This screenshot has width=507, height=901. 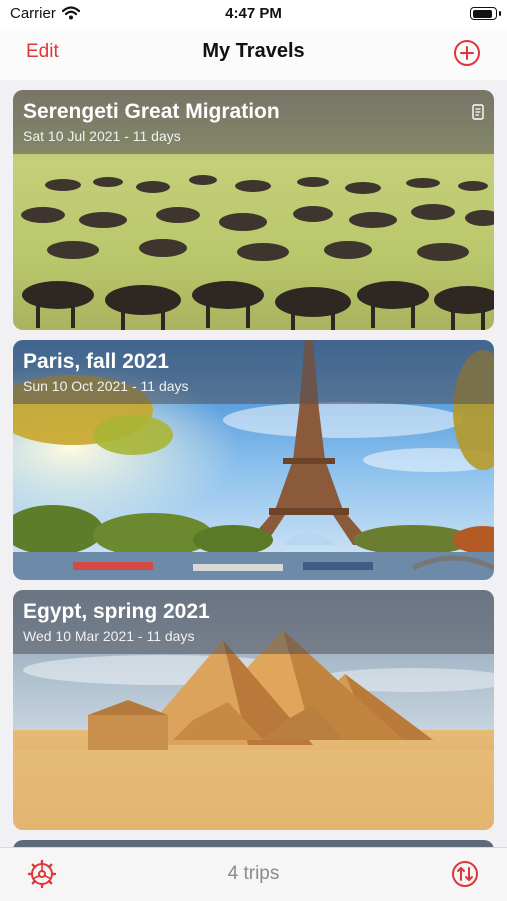 I want to click on status-bar: Carrier 4:47 PM, so click(x=253, y=14).